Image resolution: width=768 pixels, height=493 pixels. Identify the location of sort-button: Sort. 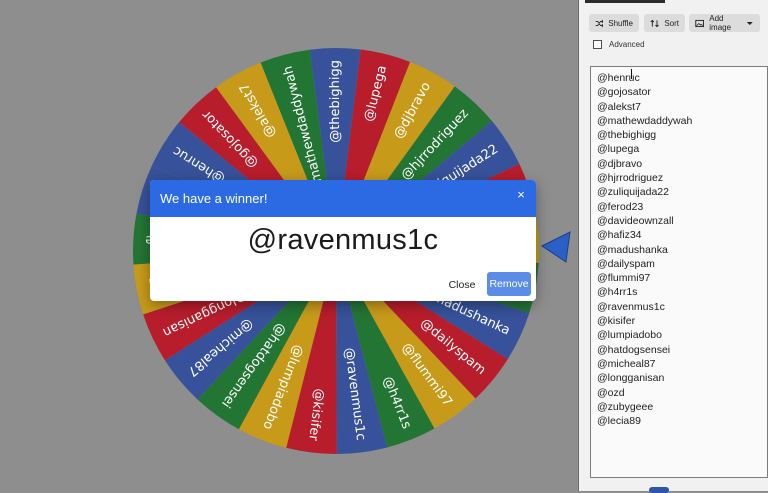
(664, 23).